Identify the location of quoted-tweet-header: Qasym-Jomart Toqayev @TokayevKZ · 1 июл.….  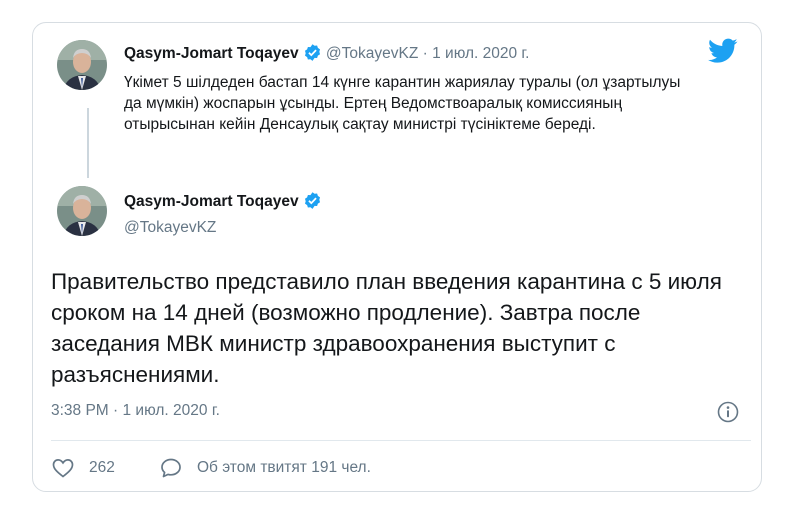
(327, 53).